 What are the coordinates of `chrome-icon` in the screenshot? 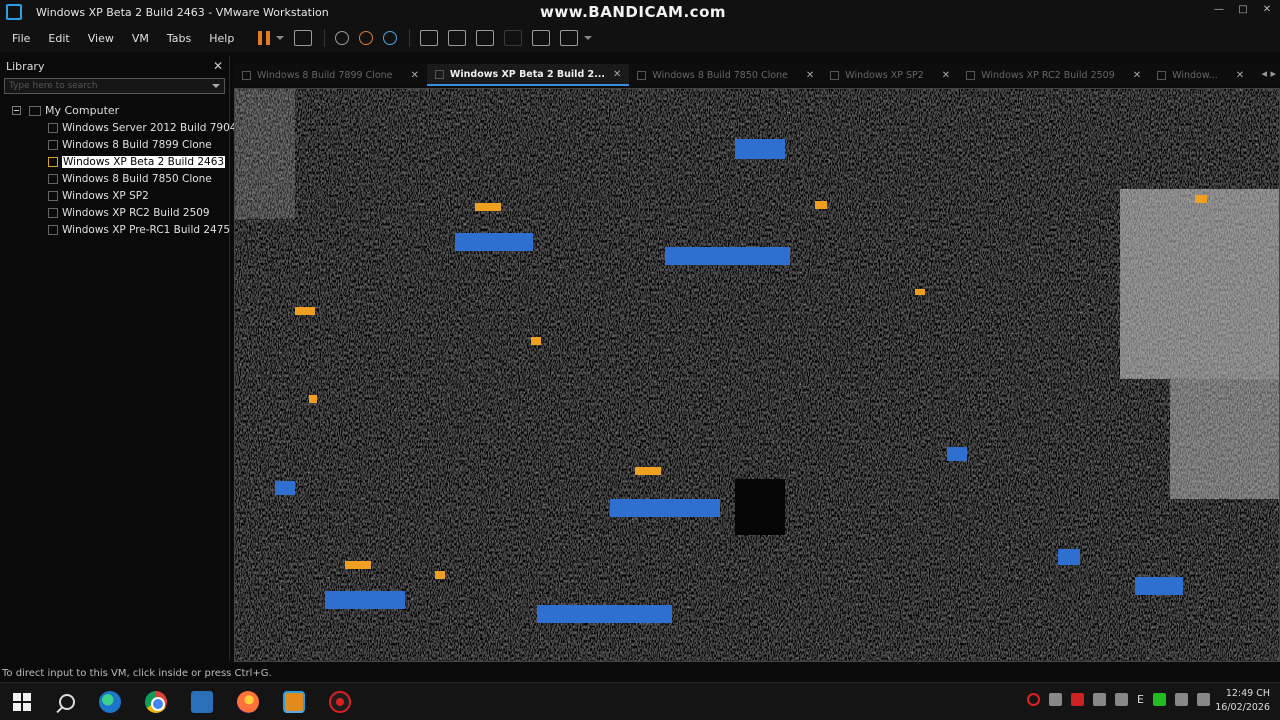 It's located at (156, 701).